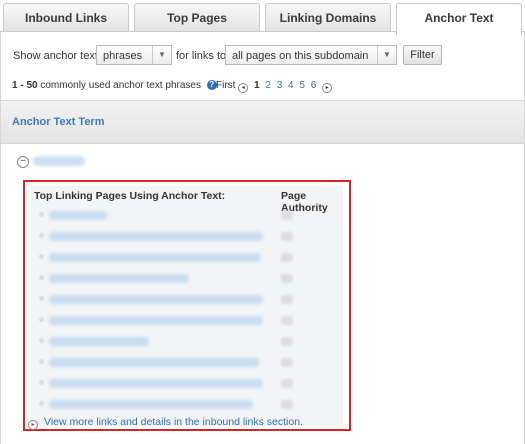  What do you see at coordinates (58, 122) in the screenshot?
I see `anchor-text-term-title: Anchor Text Term` at bounding box center [58, 122].